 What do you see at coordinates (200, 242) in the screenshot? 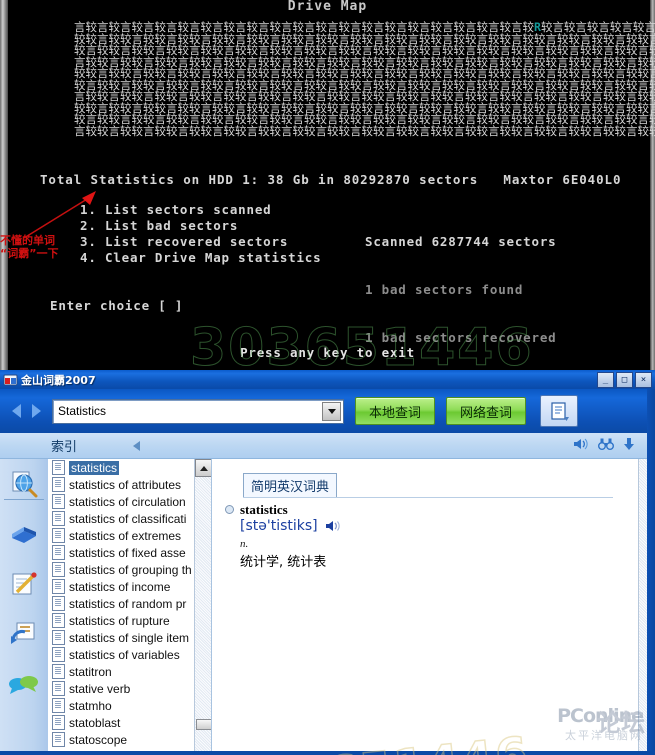
I see `console-menu-item: 3. List recovered sectors` at bounding box center [200, 242].